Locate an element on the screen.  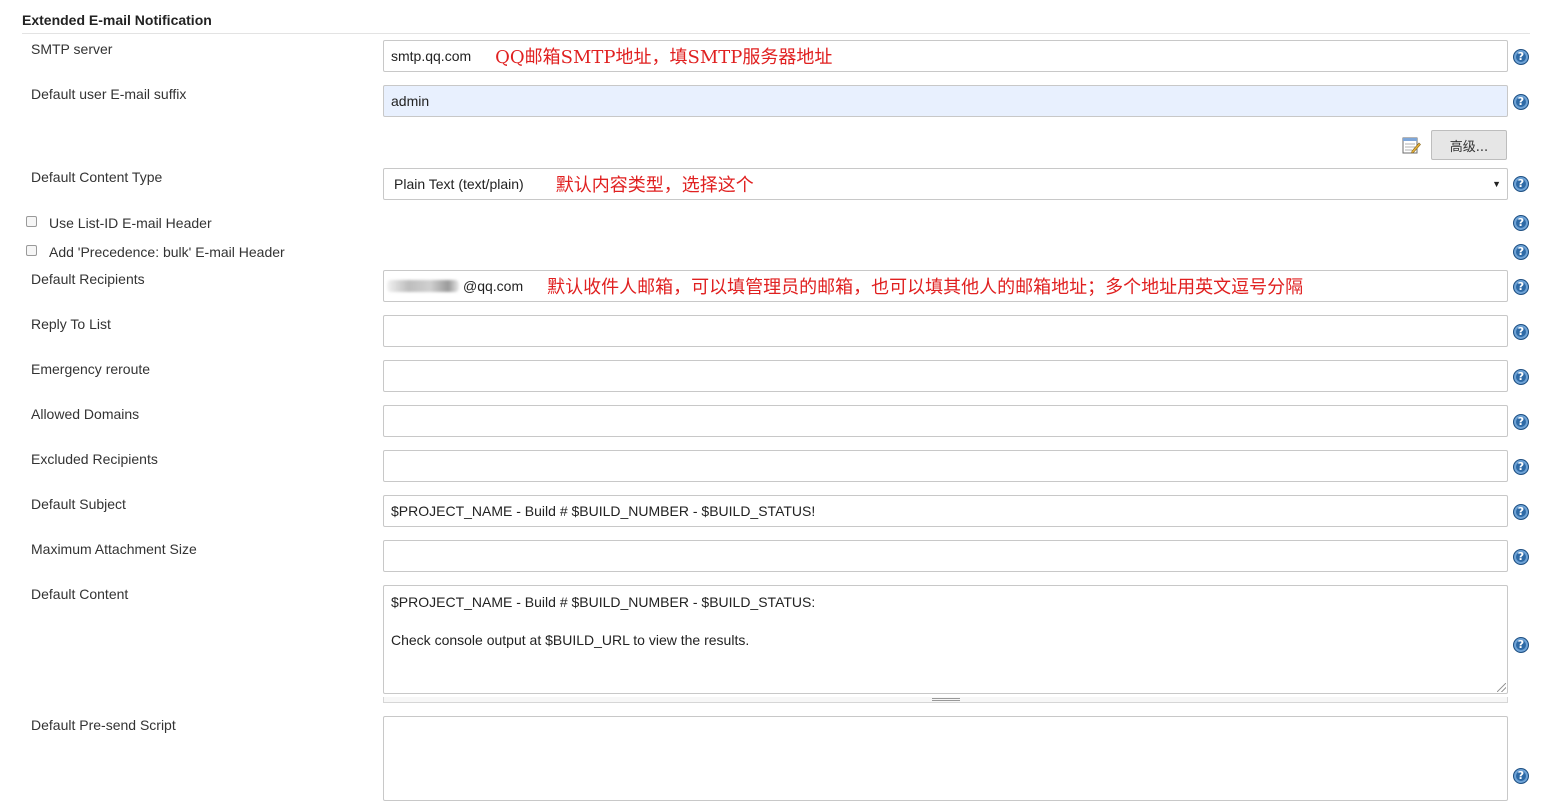
section-title: Extended E-mail Notification is located at coordinates (117, 20).